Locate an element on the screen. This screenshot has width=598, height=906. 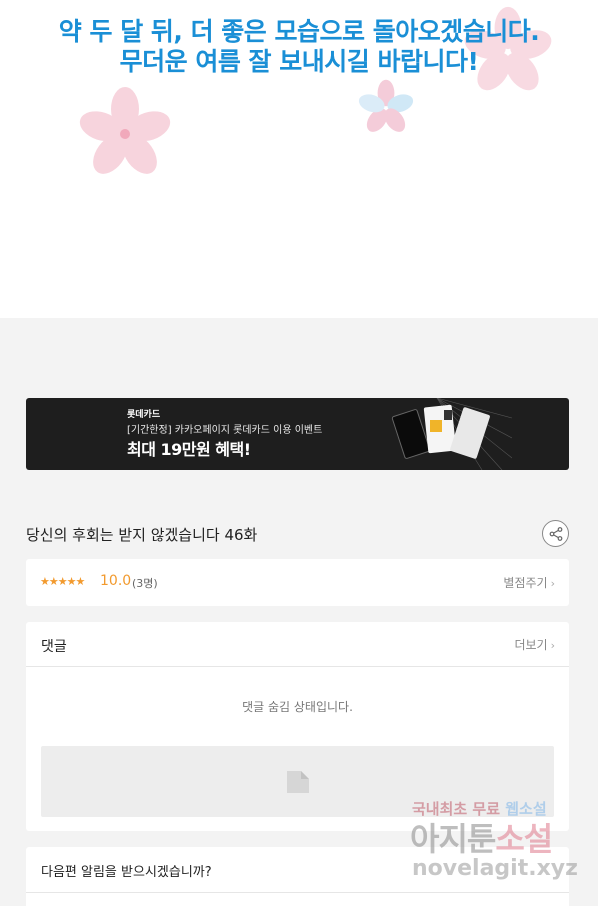
star-rating-icons: ★★★★★ is located at coordinates (62, 581).